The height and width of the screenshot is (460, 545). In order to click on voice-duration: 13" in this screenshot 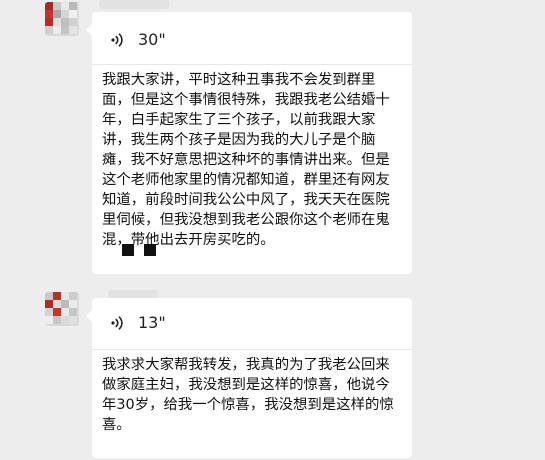, I will do `click(152, 322)`.